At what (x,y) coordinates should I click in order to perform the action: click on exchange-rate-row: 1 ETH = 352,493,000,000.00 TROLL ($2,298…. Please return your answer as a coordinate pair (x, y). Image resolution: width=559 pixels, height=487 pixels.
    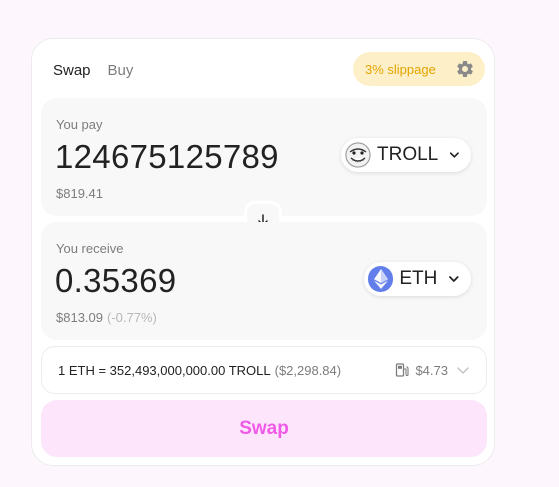
    Looking at the image, I should click on (264, 370).